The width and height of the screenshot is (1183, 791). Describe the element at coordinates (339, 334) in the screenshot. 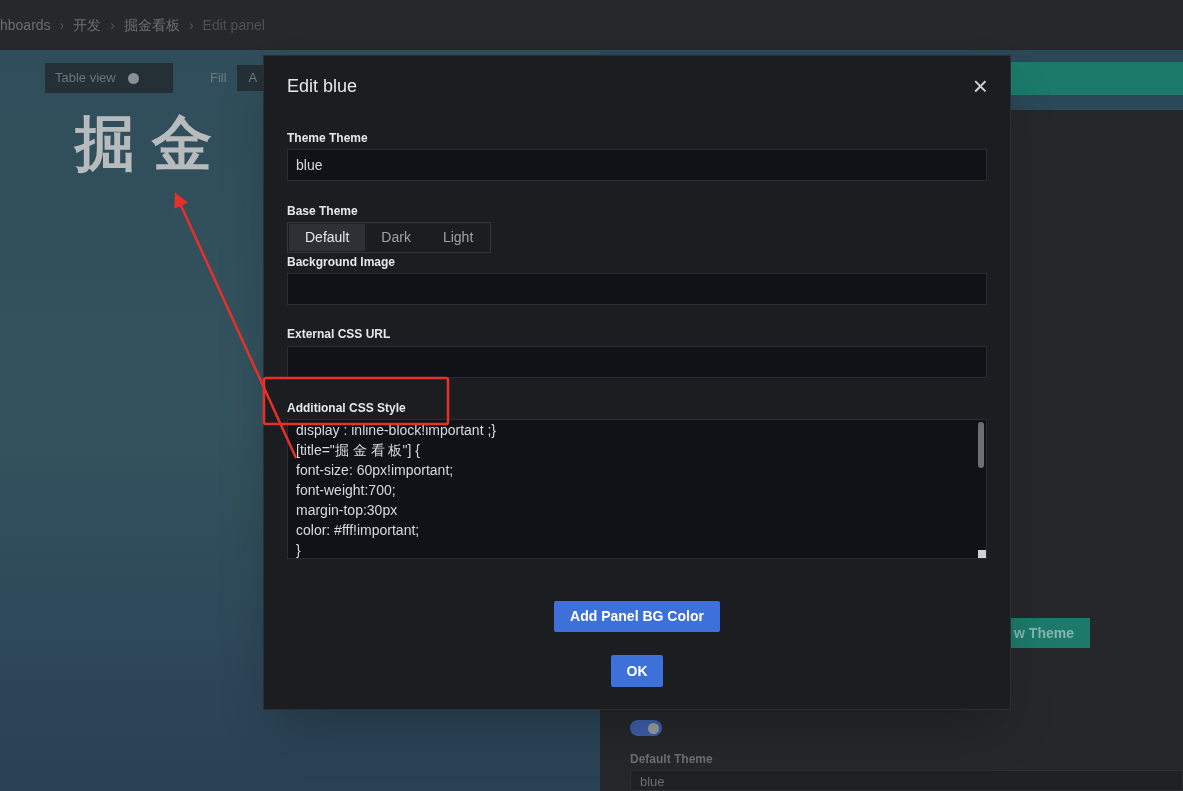

I see `field-label: External CSS URL` at that location.